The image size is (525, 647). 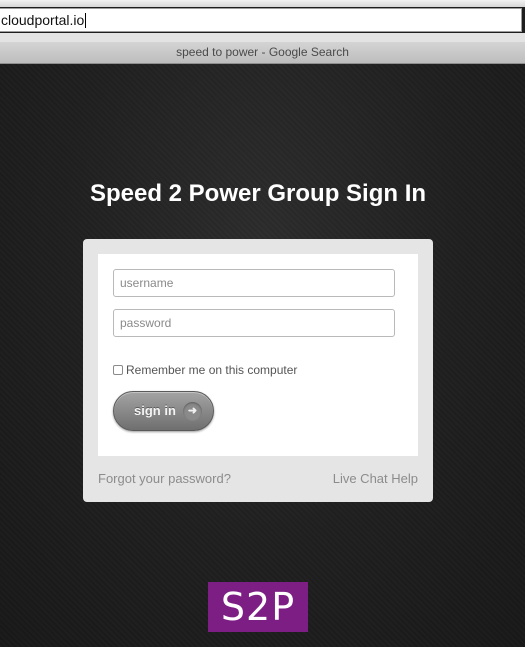 I want to click on remember-checkbox, so click(x=118, y=370).